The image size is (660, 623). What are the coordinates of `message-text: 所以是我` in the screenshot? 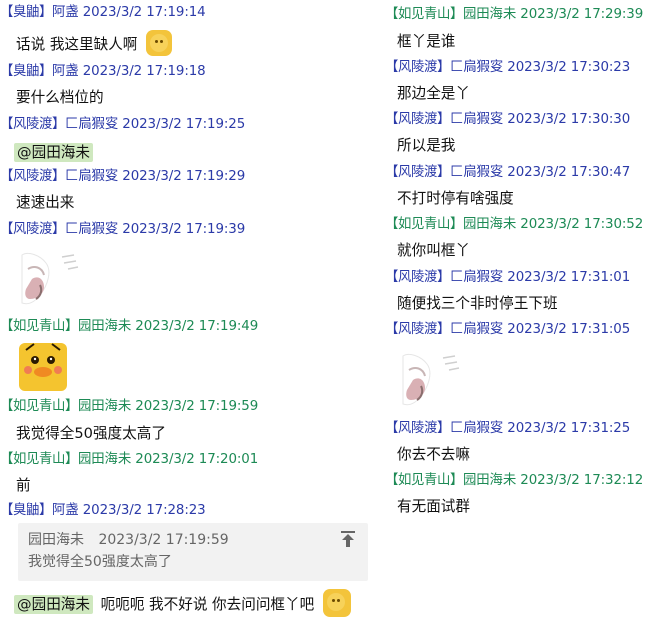 It's located at (426, 145).